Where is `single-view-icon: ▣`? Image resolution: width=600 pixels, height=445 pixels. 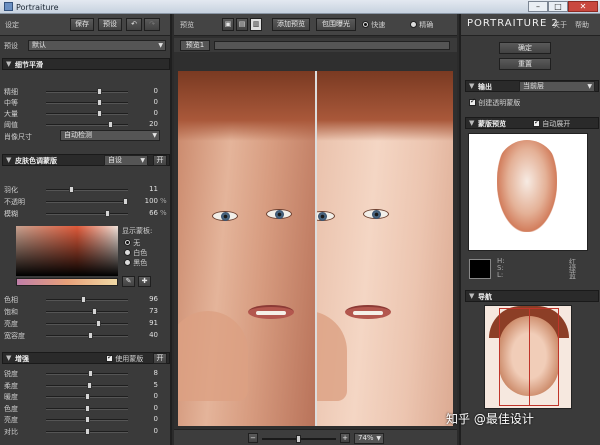
single-view-icon: ▣ is located at coordinates (228, 24).